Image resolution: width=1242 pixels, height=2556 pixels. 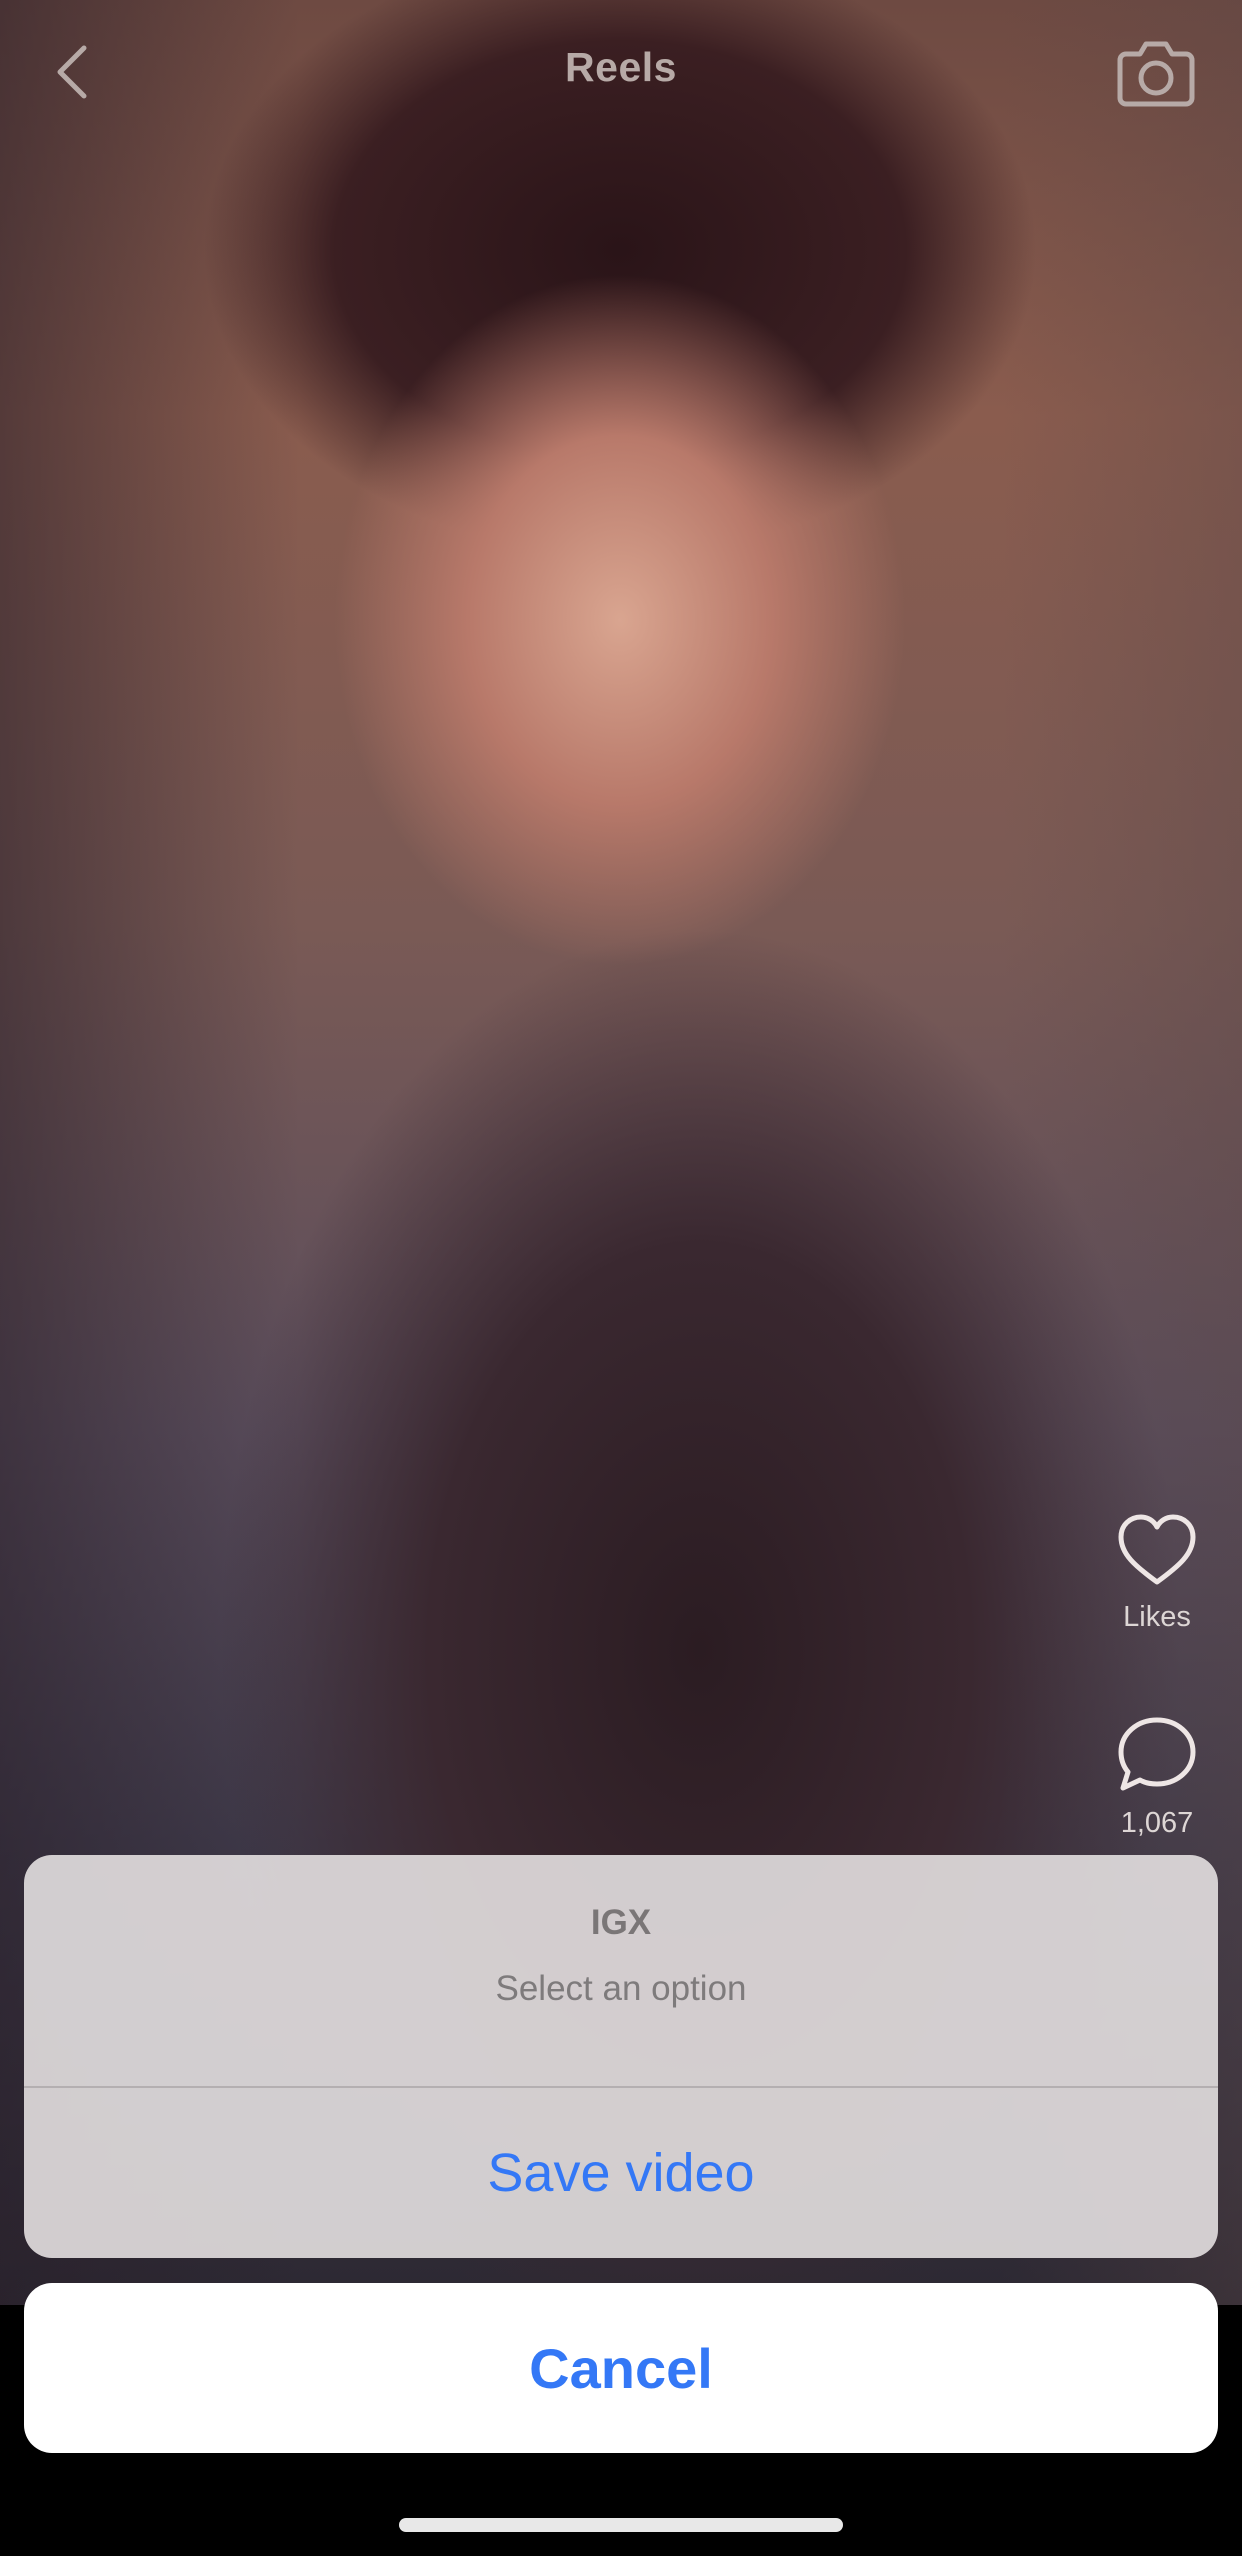 I want to click on action-sheet-title: IGX, so click(x=621, y=1922).